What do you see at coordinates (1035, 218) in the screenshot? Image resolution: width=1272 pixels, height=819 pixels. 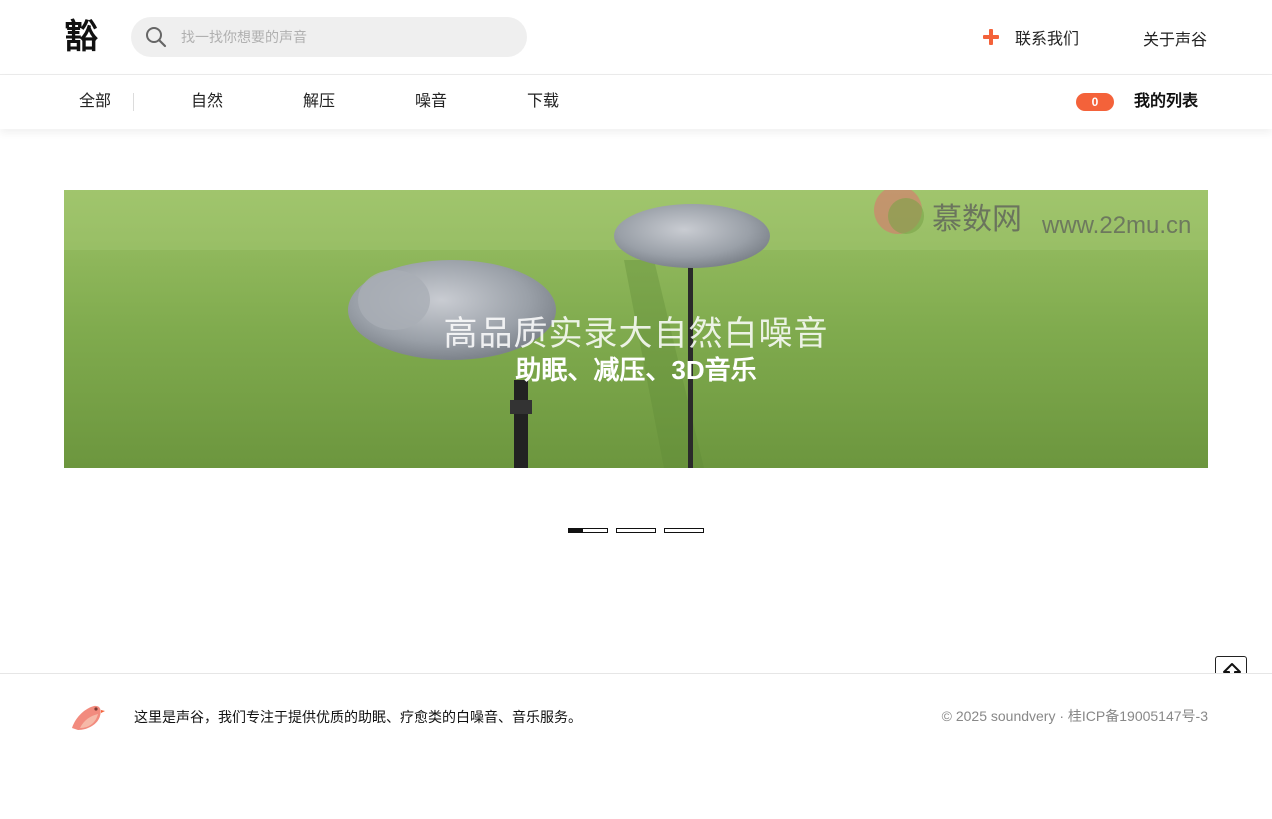 I see `watermark: 慕数网 www.22mu.cn` at bounding box center [1035, 218].